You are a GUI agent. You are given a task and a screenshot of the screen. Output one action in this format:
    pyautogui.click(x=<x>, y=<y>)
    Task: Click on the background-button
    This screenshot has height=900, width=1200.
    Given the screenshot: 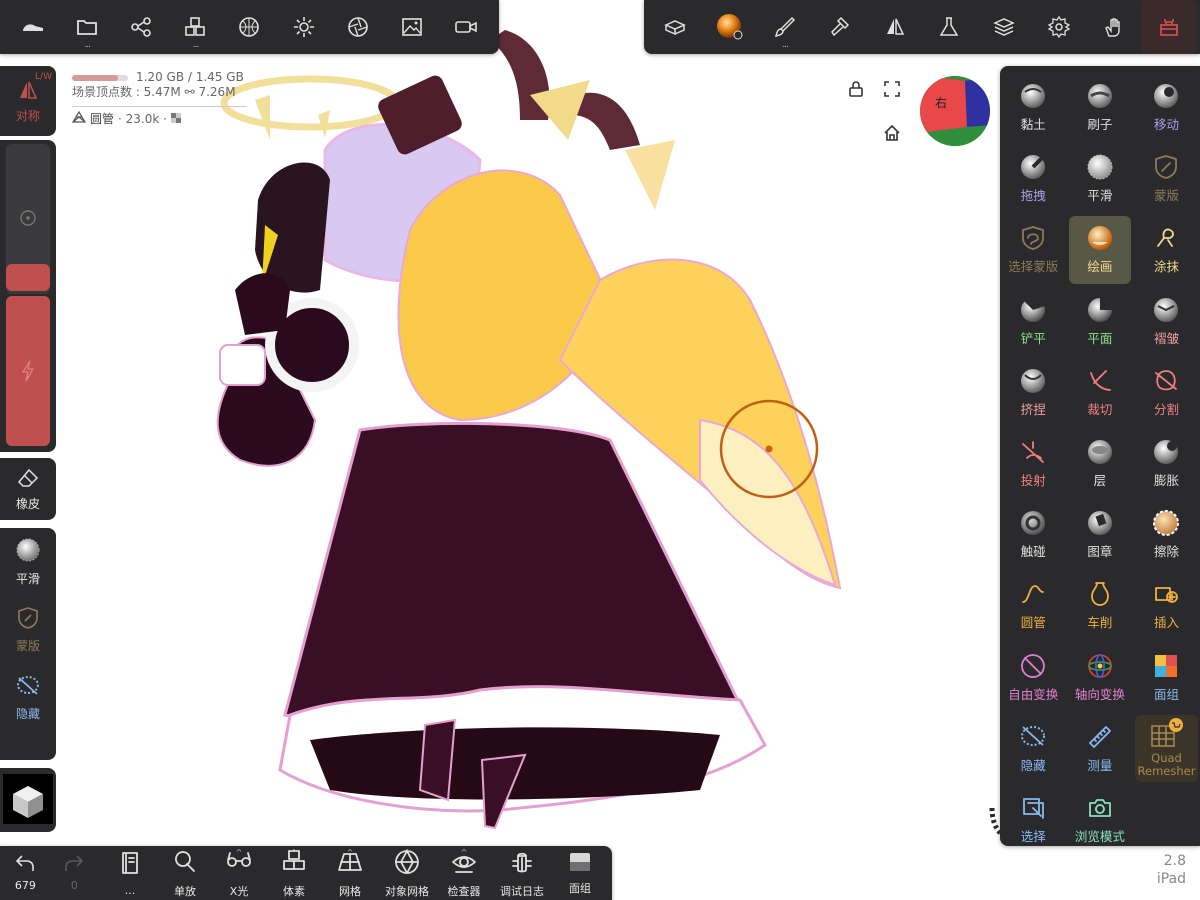 What is the action you would take?
    pyautogui.click(x=412, y=27)
    